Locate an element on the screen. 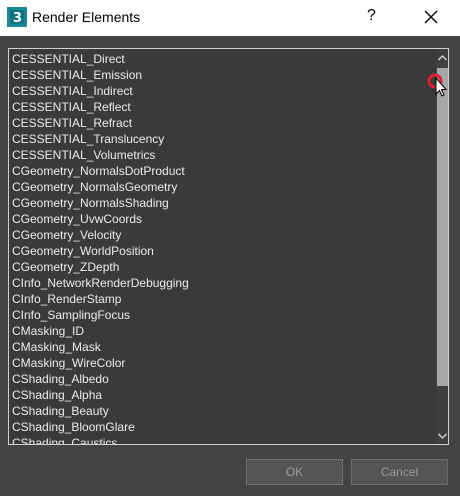 The height and width of the screenshot is (496, 460). cancel-button: Cancel is located at coordinates (399, 472).